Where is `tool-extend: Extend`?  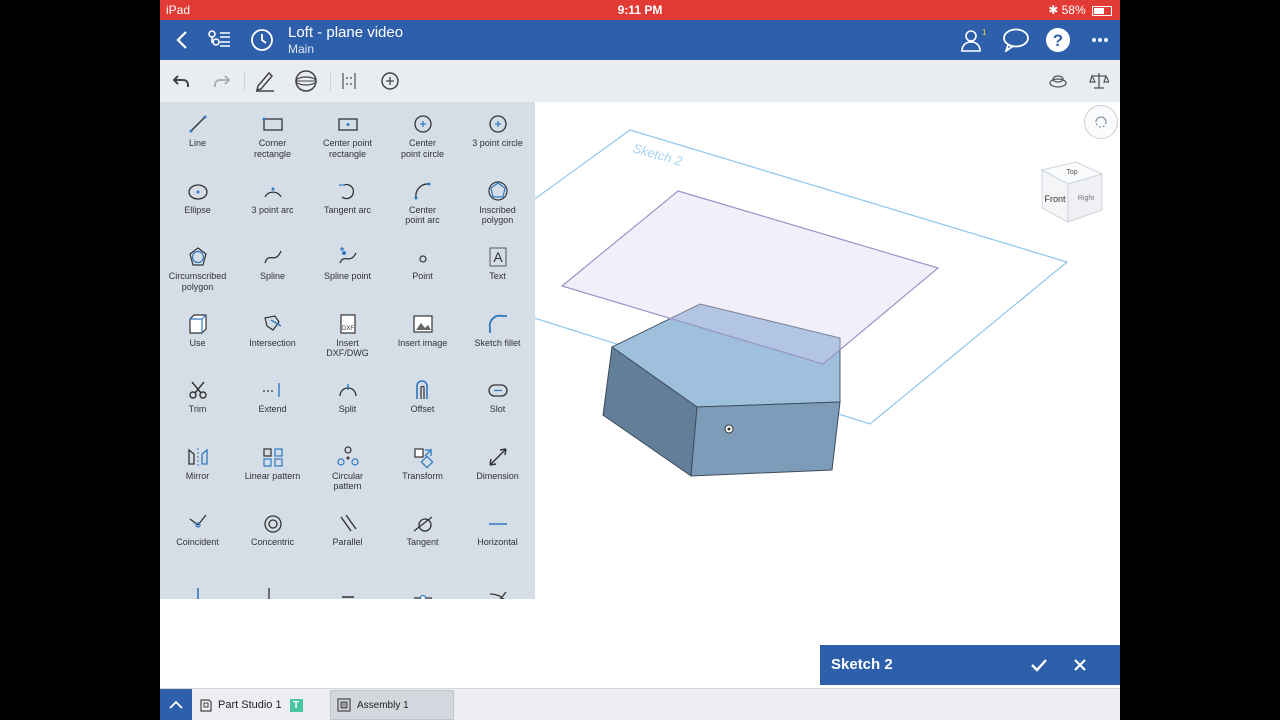 tool-extend: Extend is located at coordinates (272, 413).